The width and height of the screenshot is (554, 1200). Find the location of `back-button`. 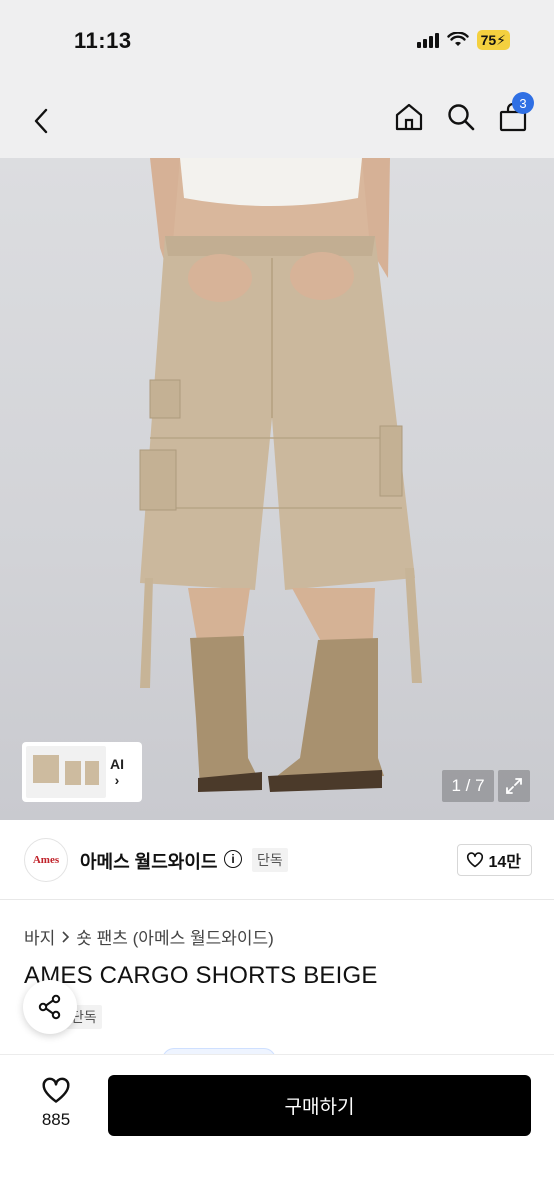

back-button is located at coordinates (41, 121).